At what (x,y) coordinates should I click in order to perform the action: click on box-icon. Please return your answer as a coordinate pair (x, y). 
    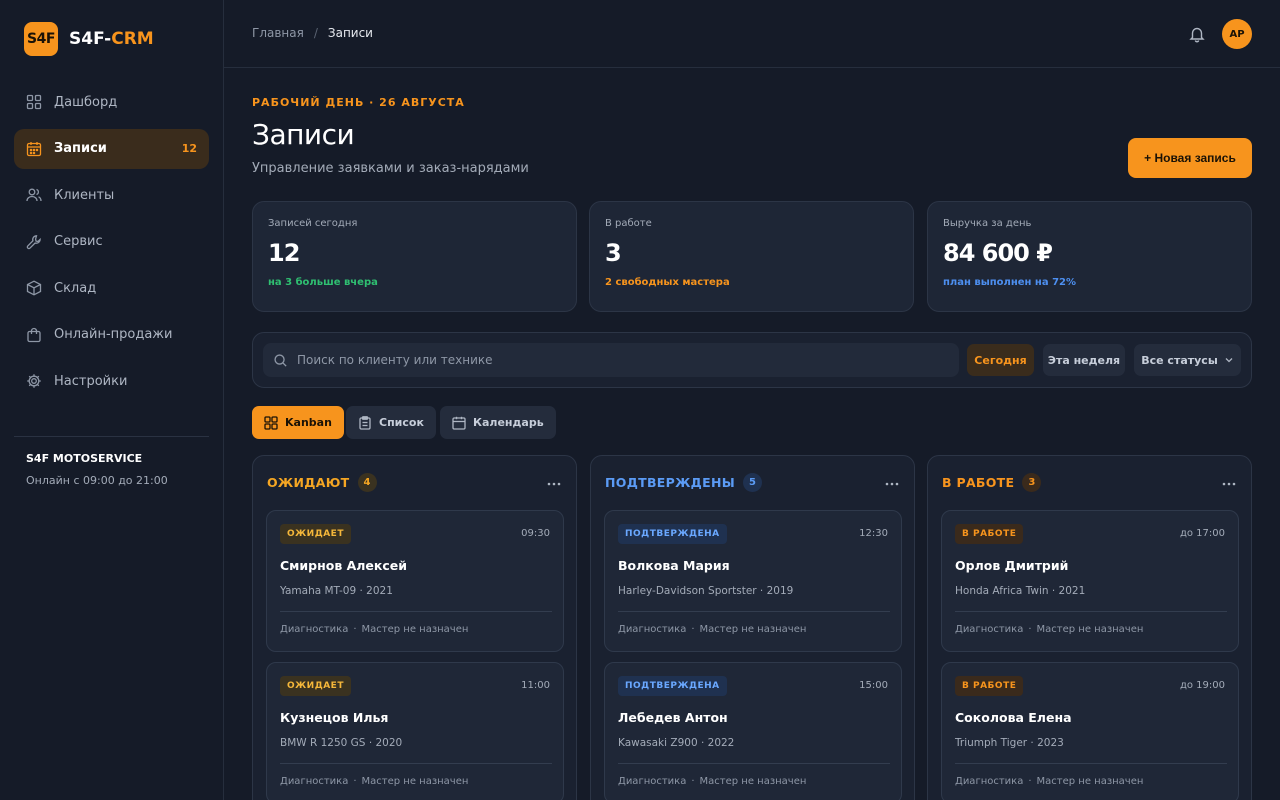
    Looking at the image, I should click on (34, 288).